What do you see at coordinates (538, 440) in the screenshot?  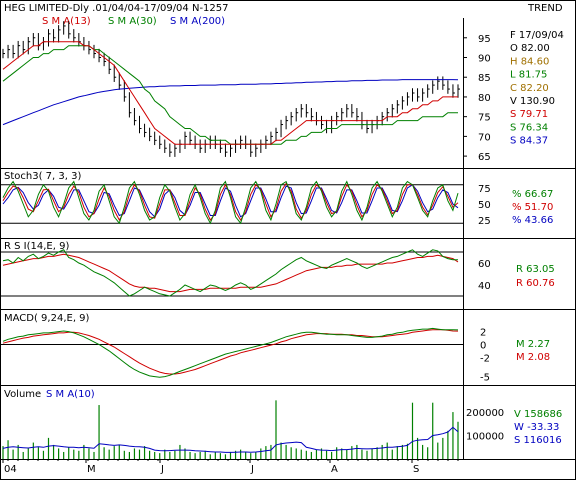 I see `volume-value: S 116016` at bounding box center [538, 440].